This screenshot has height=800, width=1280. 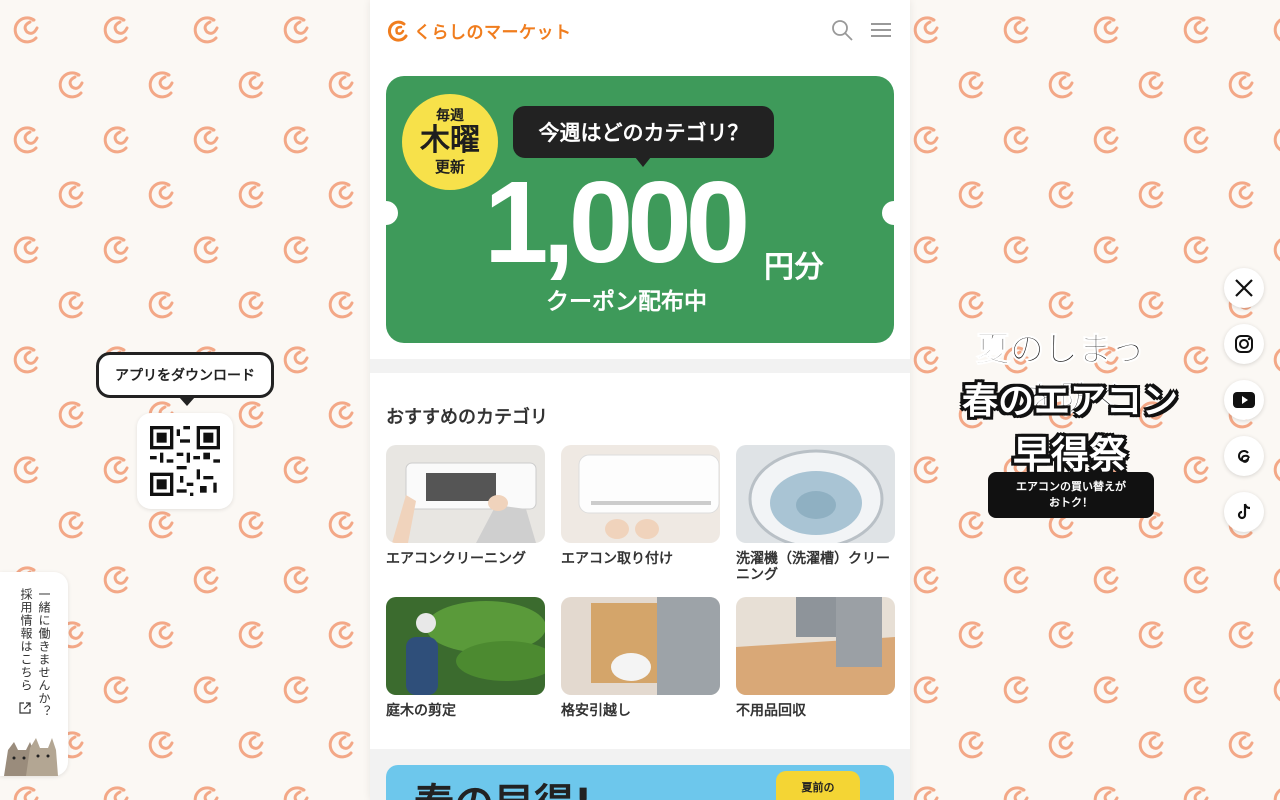 What do you see at coordinates (465, 494) in the screenshot?
I see `aircon-cleaning-image` at bounding box center [465, 494].